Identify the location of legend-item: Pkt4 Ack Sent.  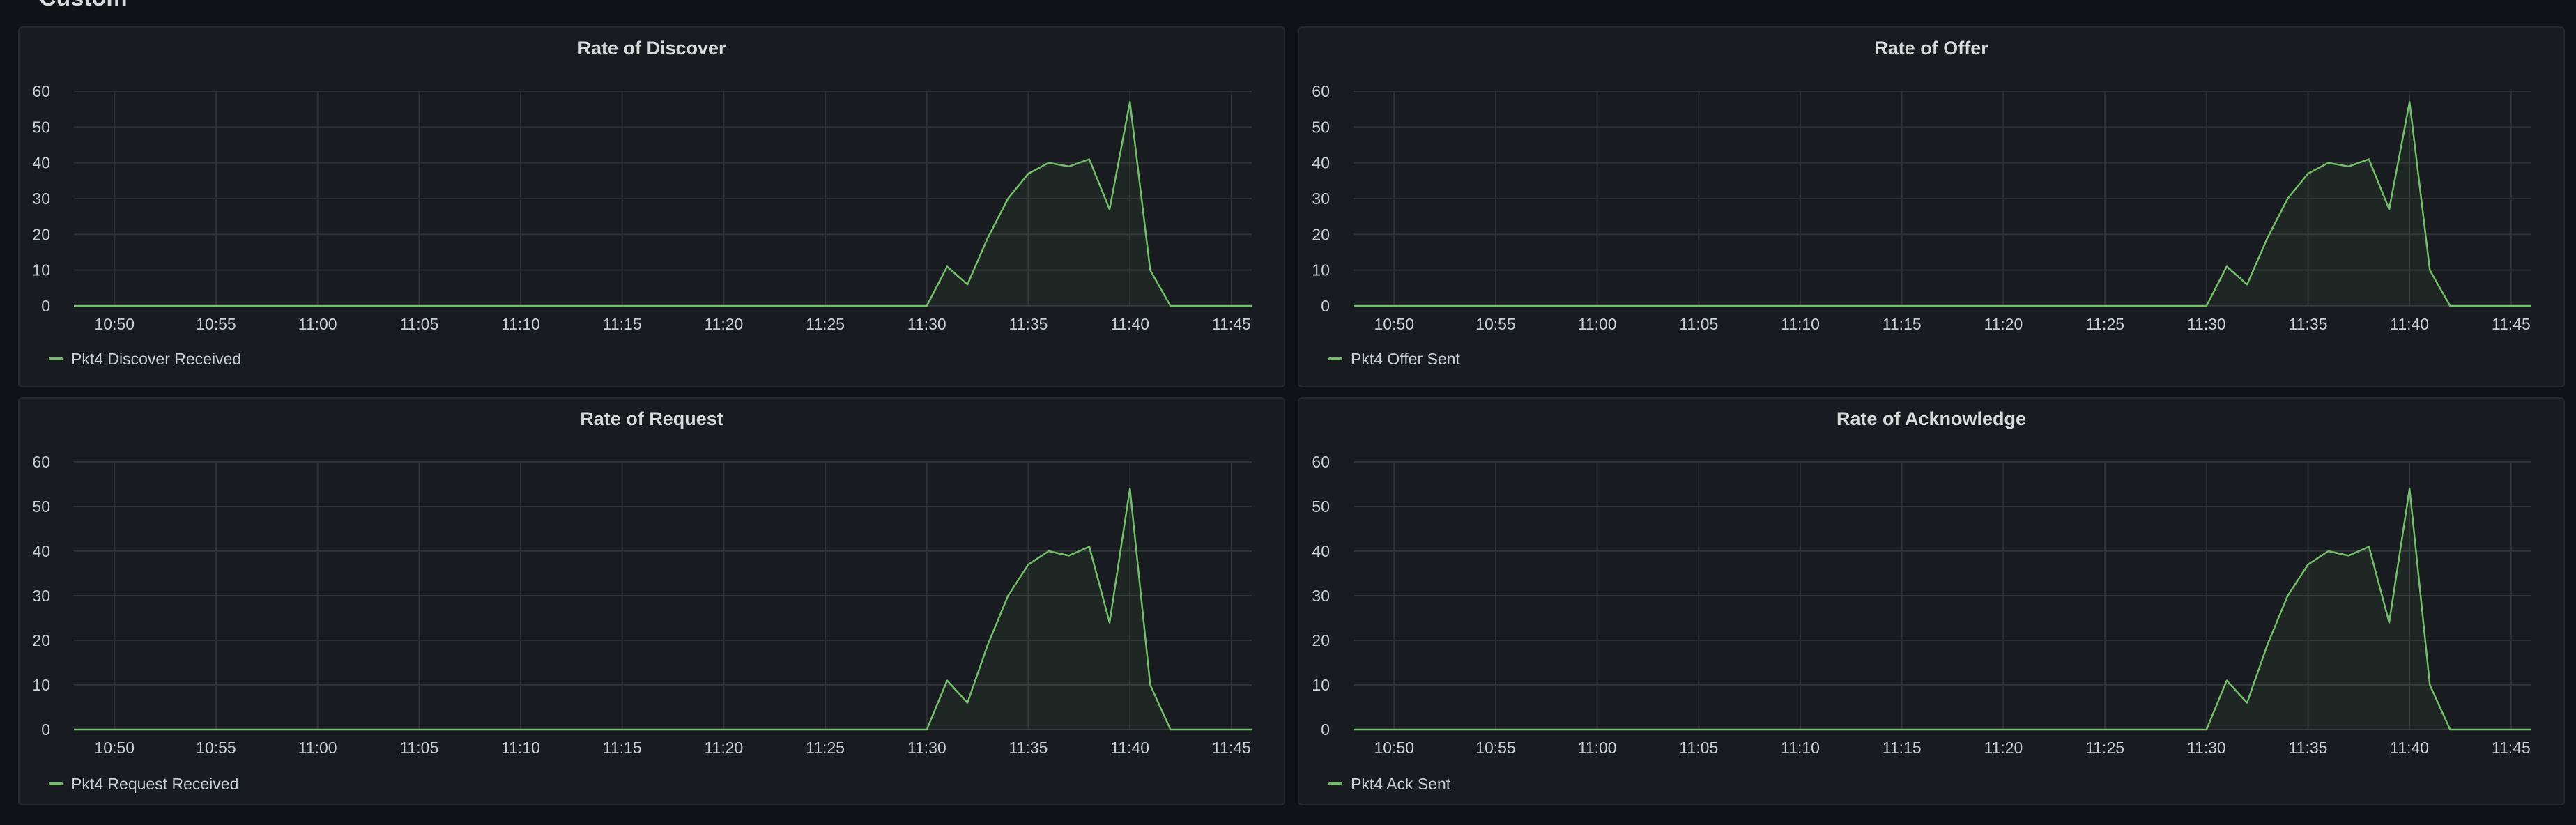
(1389, 783).